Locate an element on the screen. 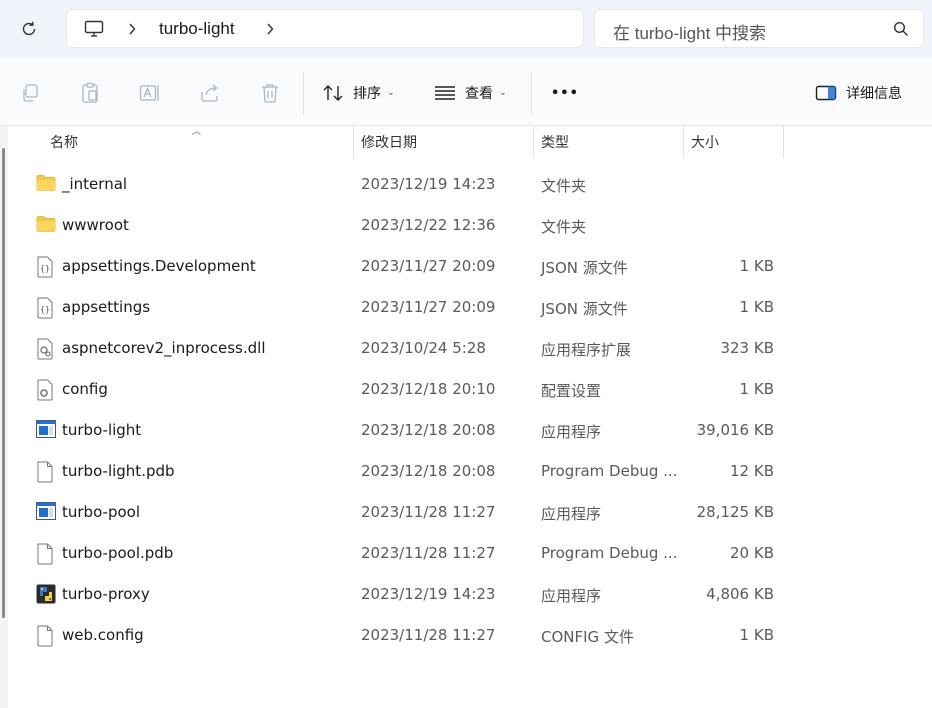 The height and width of the screenshot is (708, 932). sort-label: 排序 is located at coordinates (367, 94).